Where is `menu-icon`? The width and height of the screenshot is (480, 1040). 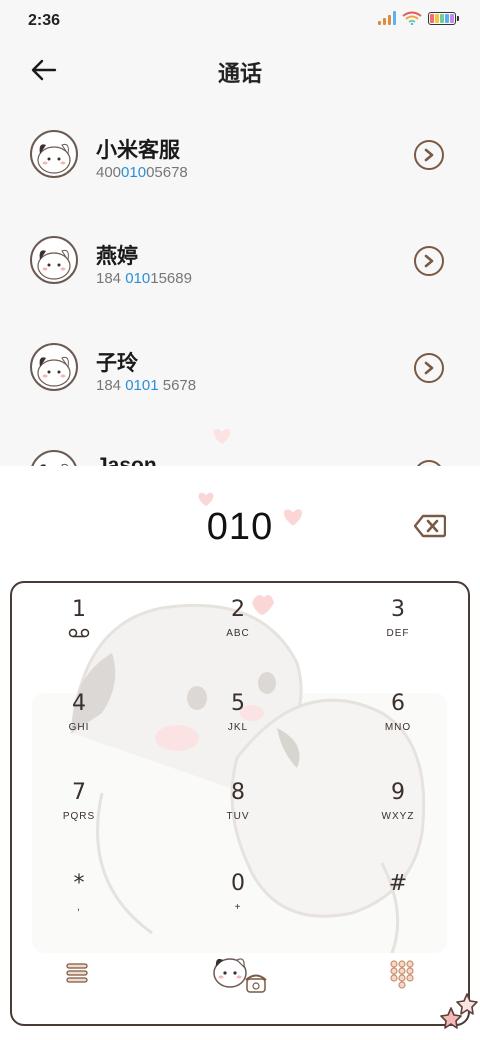 menu-icon is located at coordinates (77, 973).